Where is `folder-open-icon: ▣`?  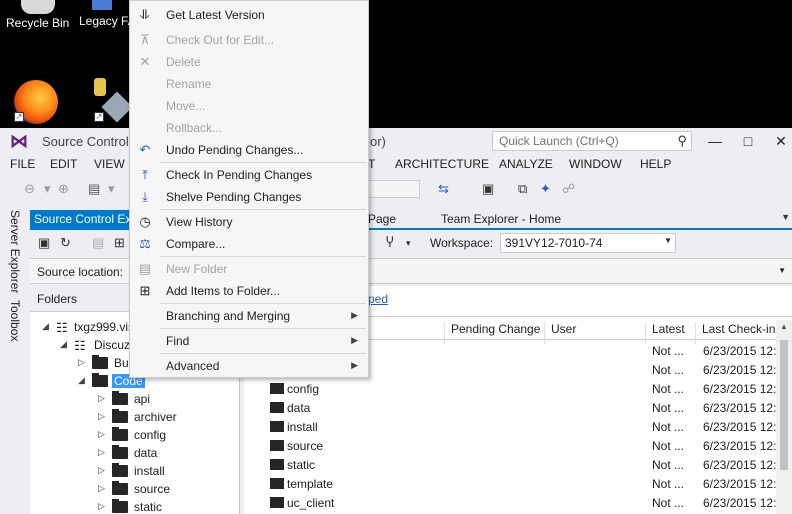
folder-open-icon: ▣ is located at coordinates (44, 243).